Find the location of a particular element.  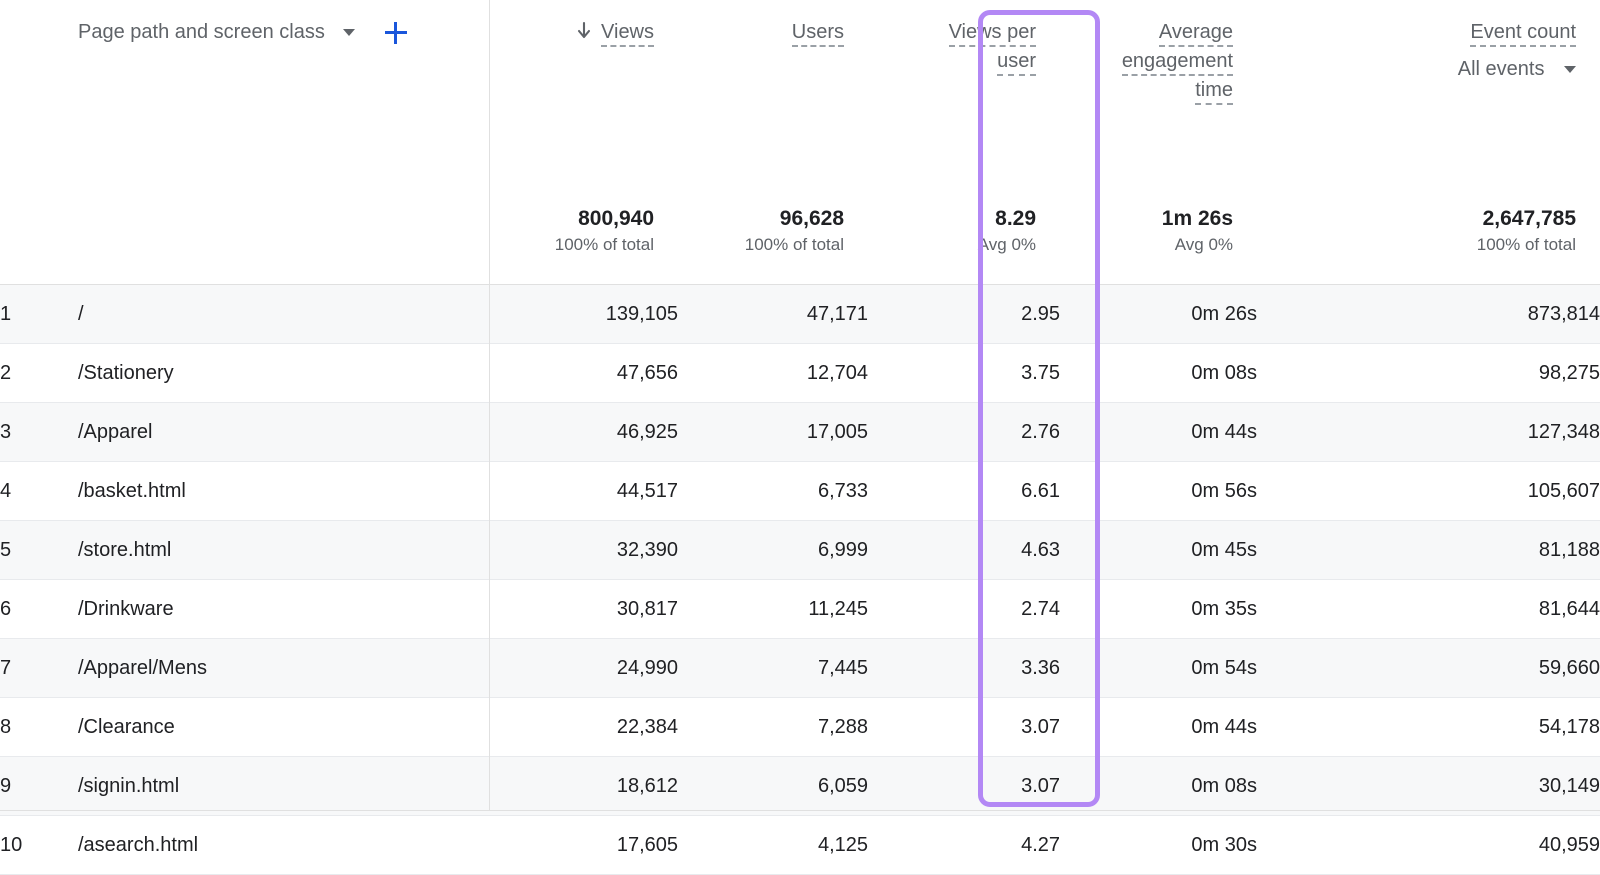

row-users: 4,125 is located at coordinates (773, 845).